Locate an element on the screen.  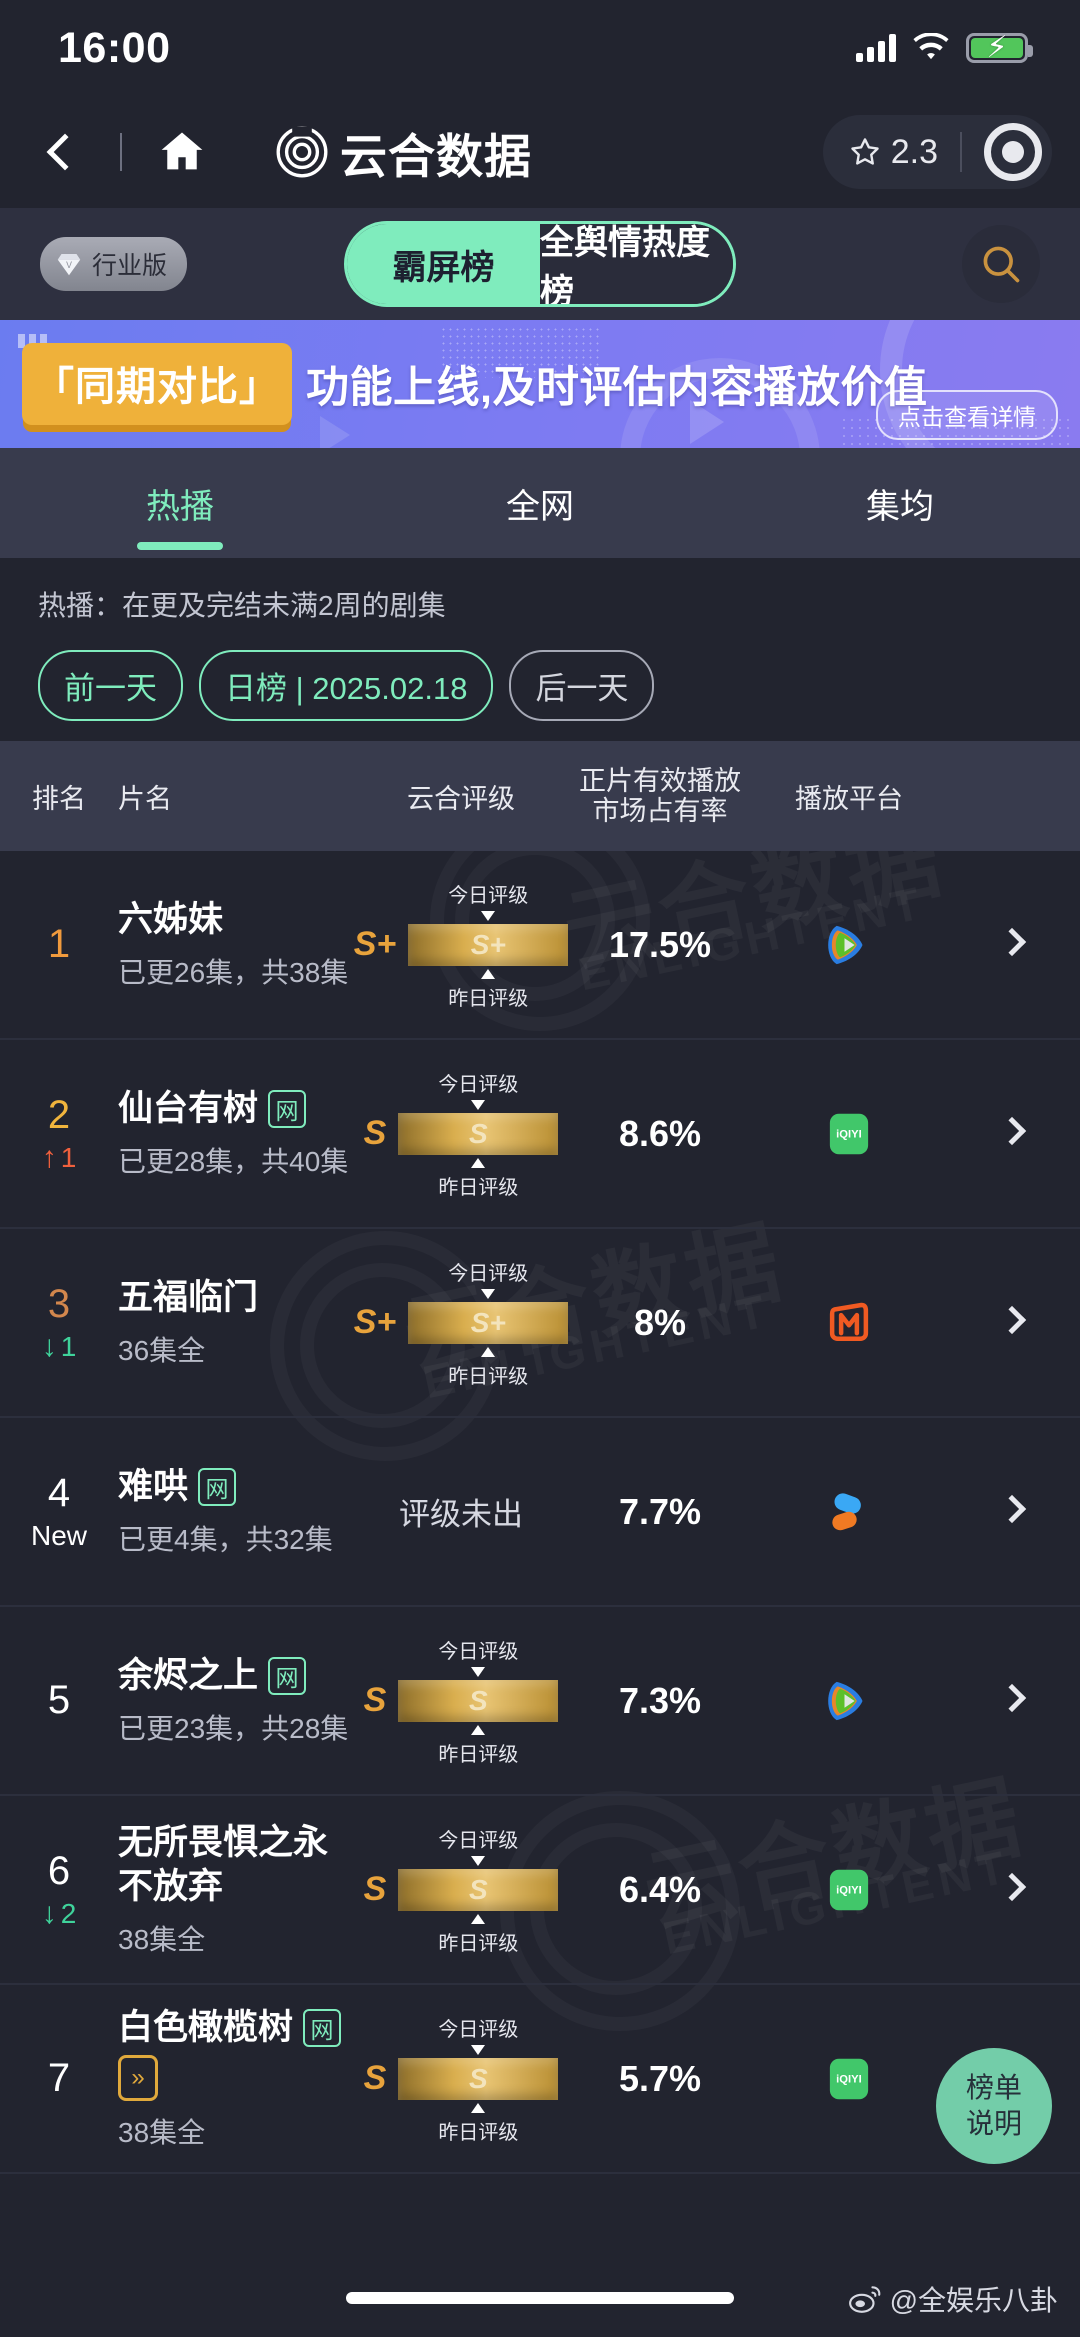
chevron-right-icon is located at coordinates (1012, 1320).